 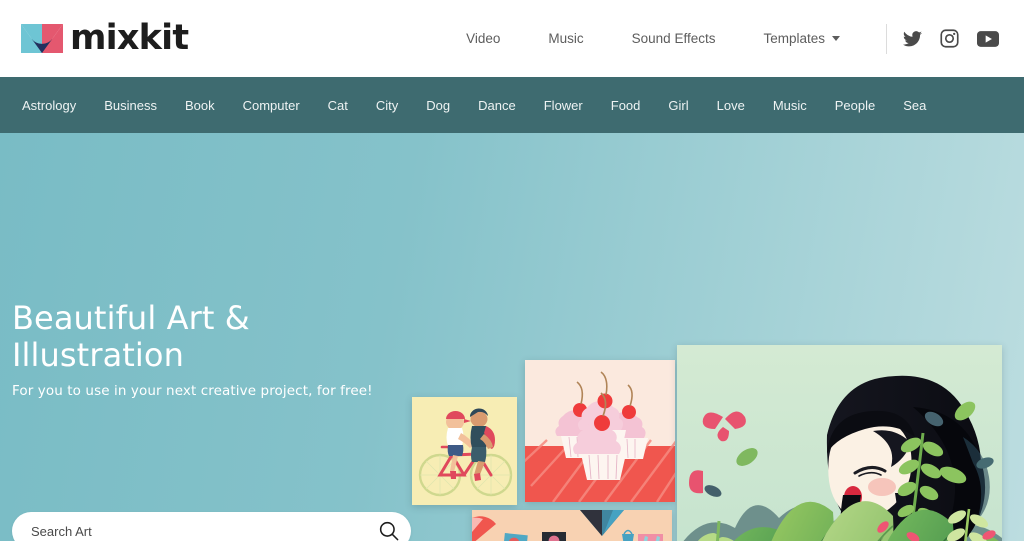 What do you see at coordinates (886, 38) in the screenshot?
I see `header-divider` at bounding box center [886, 38].